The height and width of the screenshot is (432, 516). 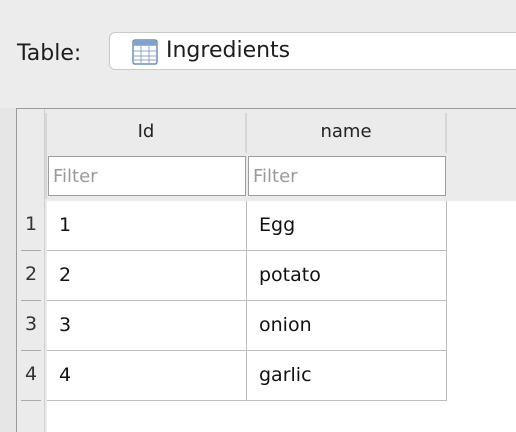 I want to click on column-header-id: Id, so click(x=147, y=133).